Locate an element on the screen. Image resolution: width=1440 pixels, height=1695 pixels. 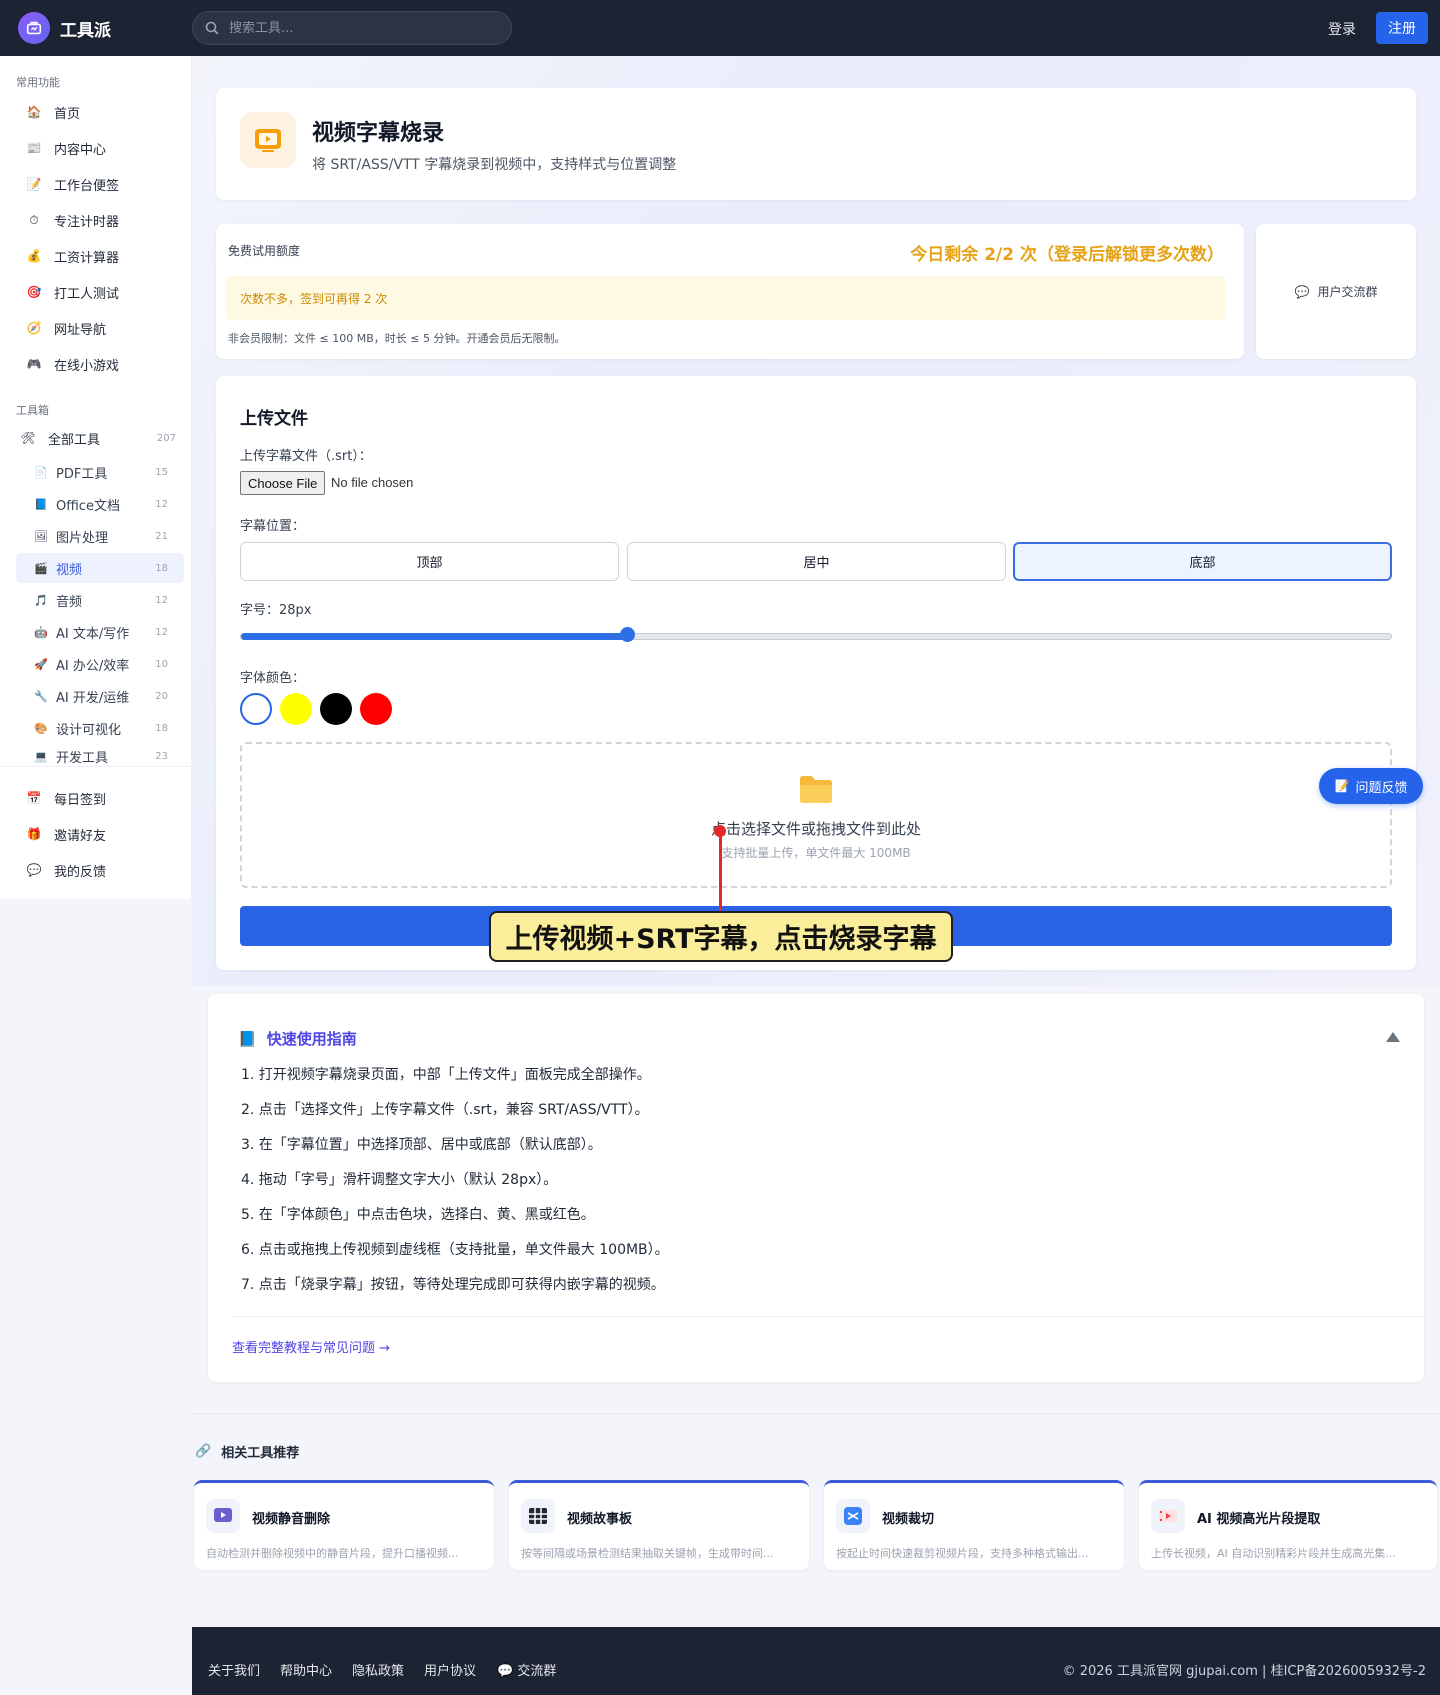
guide-step: 3. 在「字幕位置」中选择顶部、居中或底部（默认底部）。 is located at coordinates (421, 1145).